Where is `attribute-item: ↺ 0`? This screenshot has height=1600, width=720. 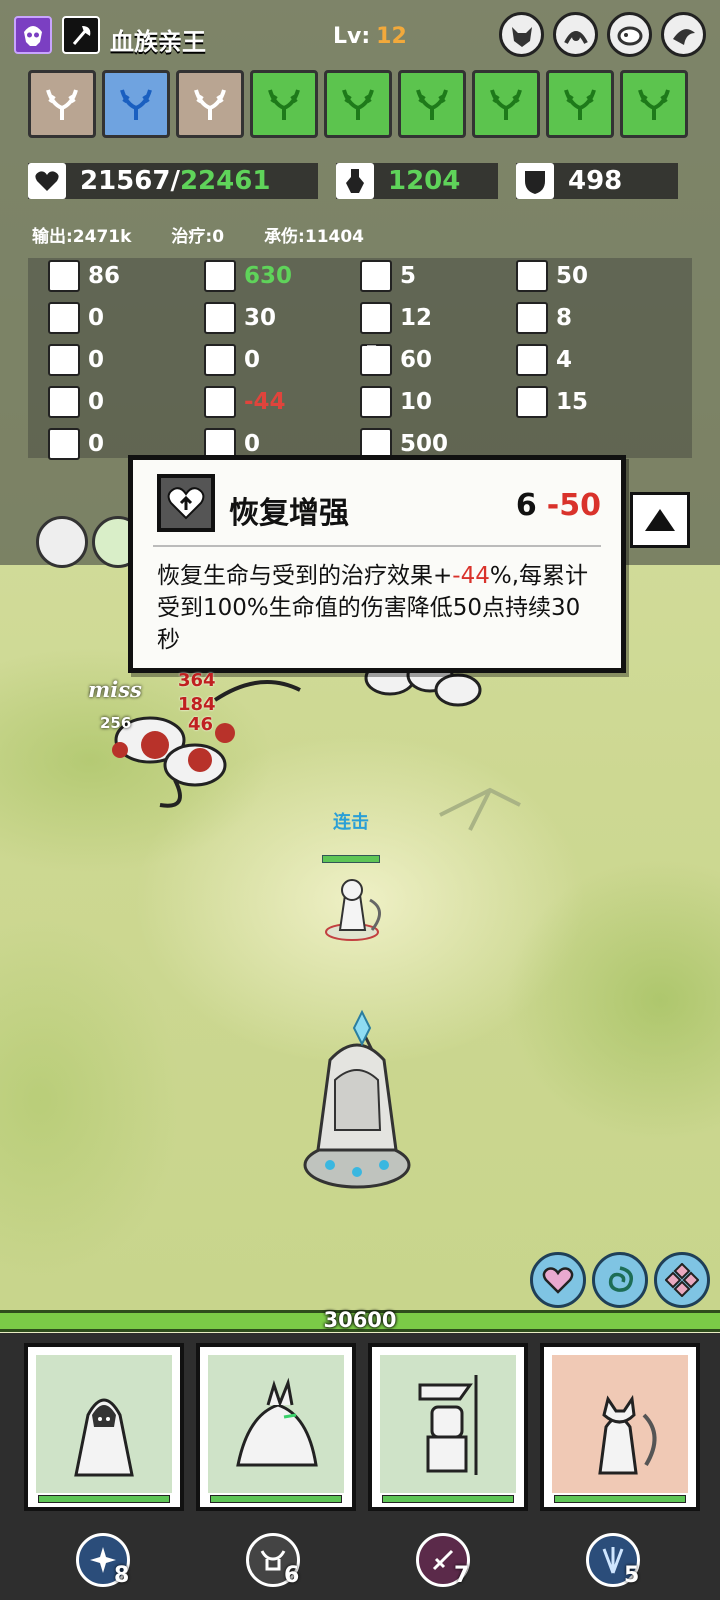 attribute-item: ↺ 0 is located at coordinates (76, 360).